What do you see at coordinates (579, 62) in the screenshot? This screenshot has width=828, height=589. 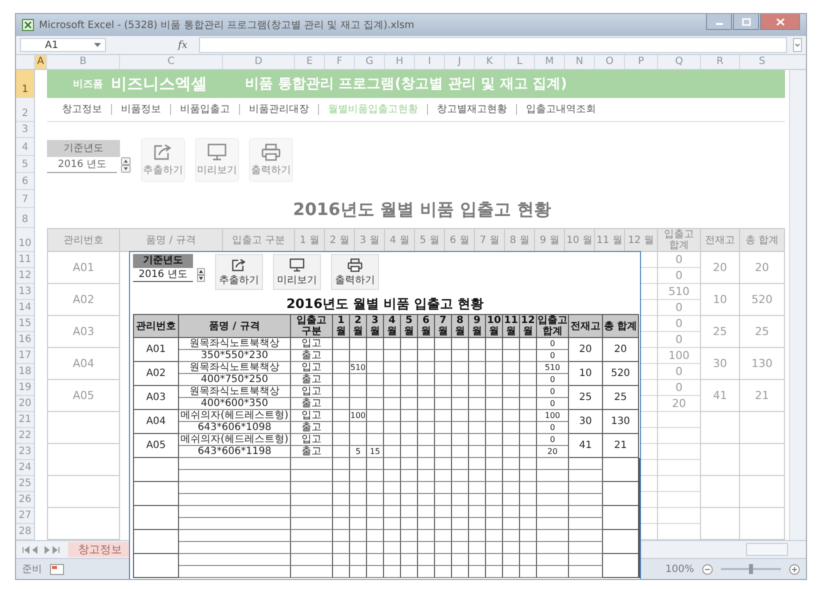 I see `column-header: N` at bounding box center [579, 62].